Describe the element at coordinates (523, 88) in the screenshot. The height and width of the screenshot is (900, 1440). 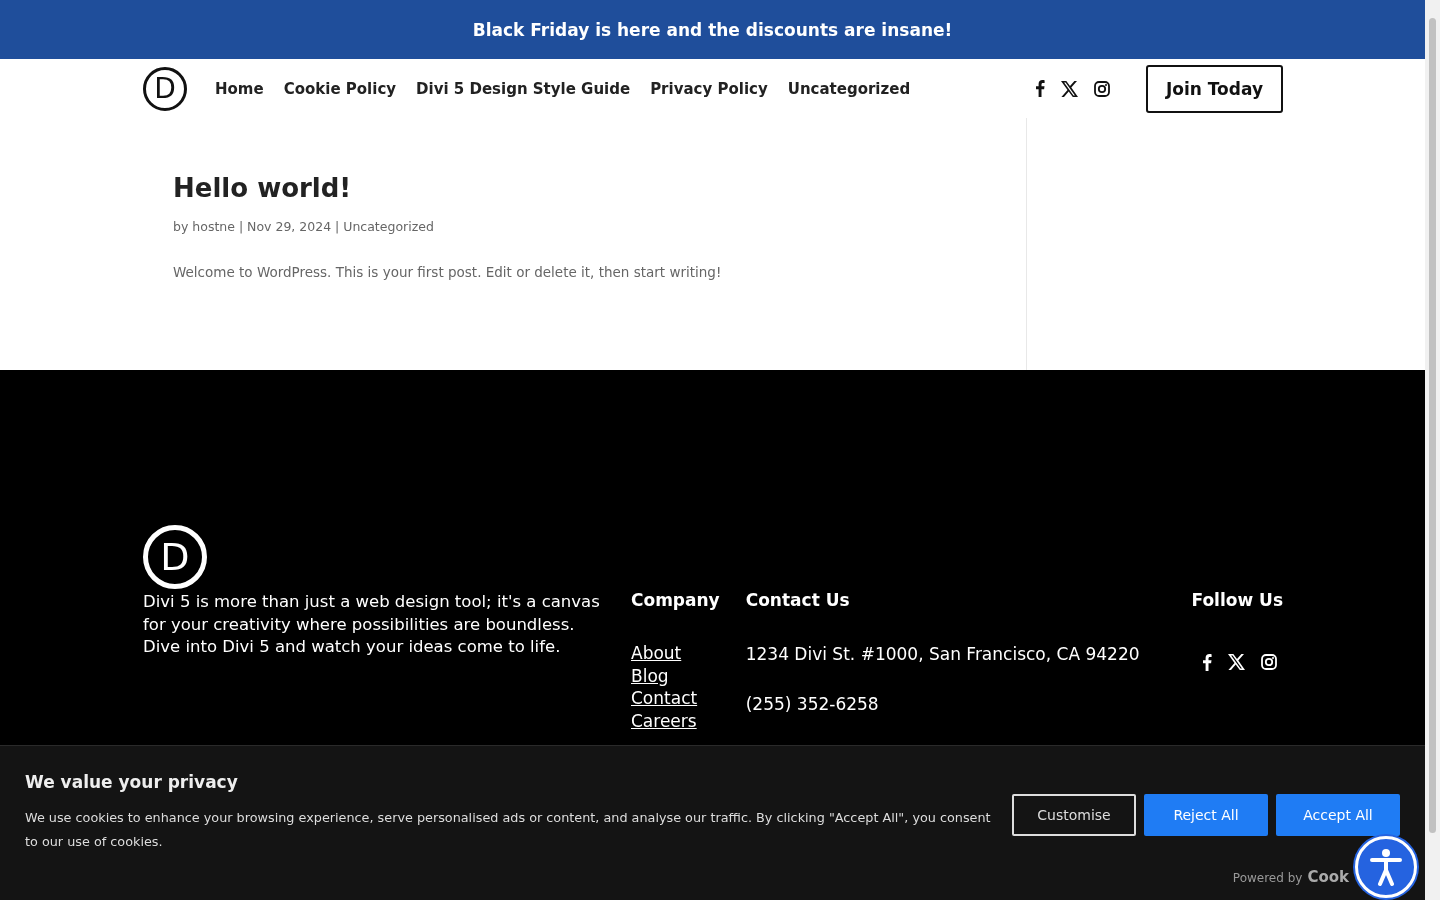
I see `nav-link: Divi 5 Design Style Guide` at that location.